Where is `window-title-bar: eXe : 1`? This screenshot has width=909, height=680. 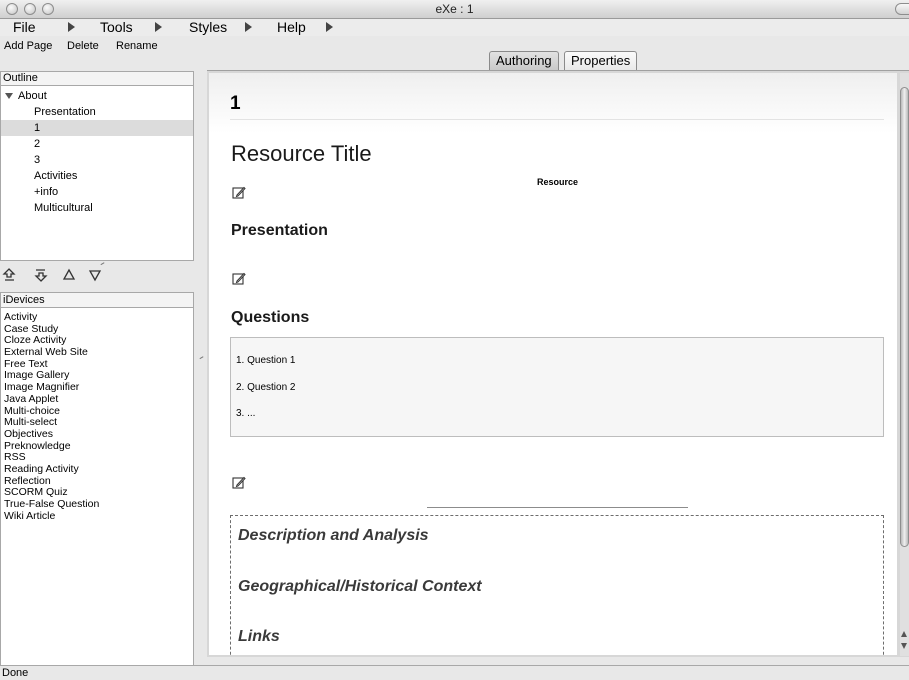 window-title-bar: eXe : 1 is located at coordinates (454, 9).